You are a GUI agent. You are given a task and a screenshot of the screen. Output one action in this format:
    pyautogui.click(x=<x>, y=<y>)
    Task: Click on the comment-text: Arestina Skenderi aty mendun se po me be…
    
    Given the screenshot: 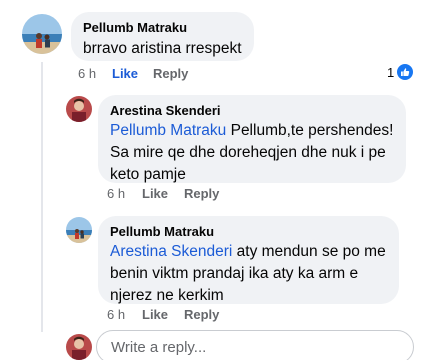 What is the action you would take?
    pyautogui.click(x=248, y=274)
    